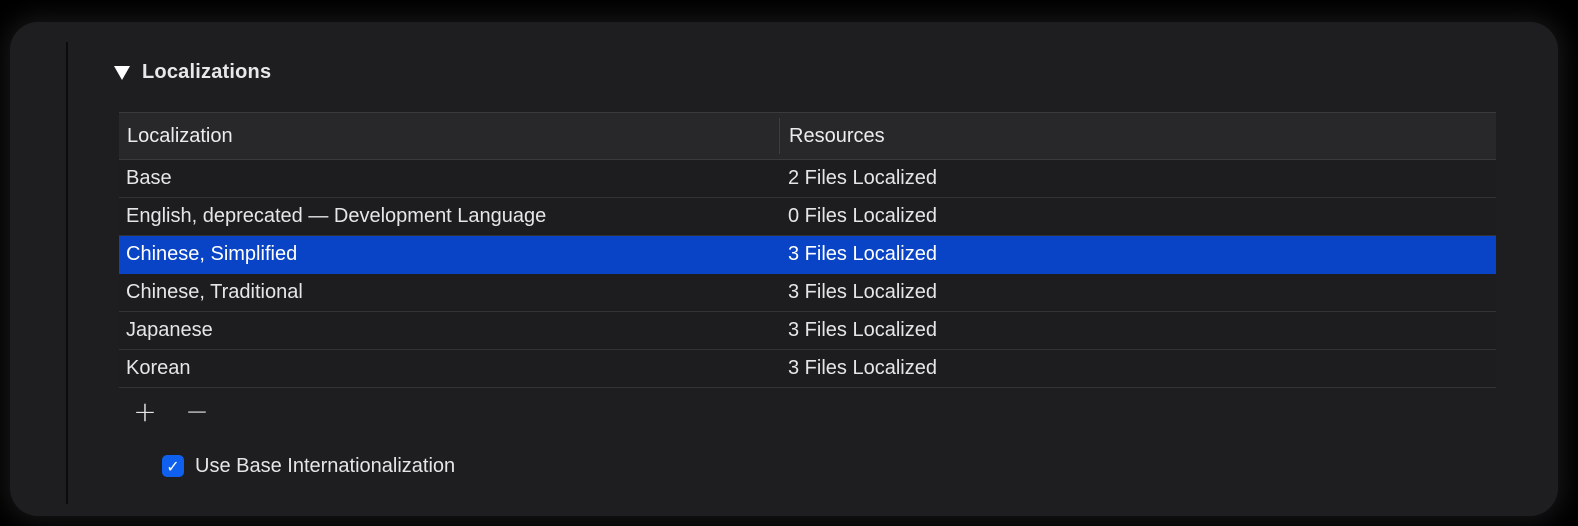 The height and width of the screenshot is (526, 1578). I want to click on localizations-section-header: Localizations, so click(192, 72).